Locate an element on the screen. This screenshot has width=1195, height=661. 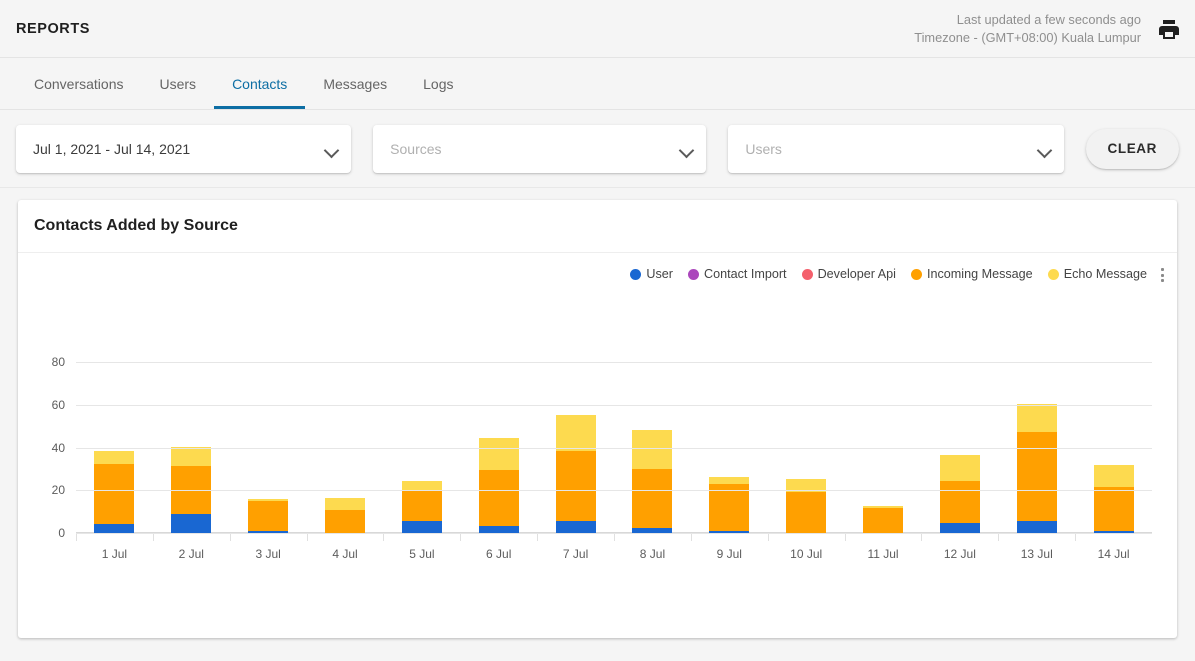
bar-column: 11 Jul is located at coordinates (883, 451).